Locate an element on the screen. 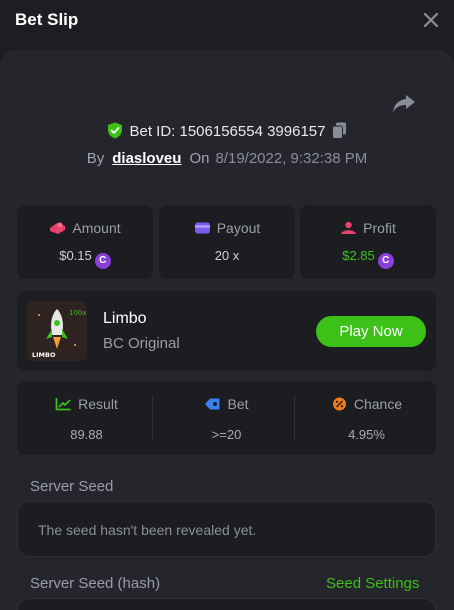 The width and height of the screenshot is (454, 610). game-card: 100x LIMBO Limbo BC Original Play Now is located at coordinates (226, 331).